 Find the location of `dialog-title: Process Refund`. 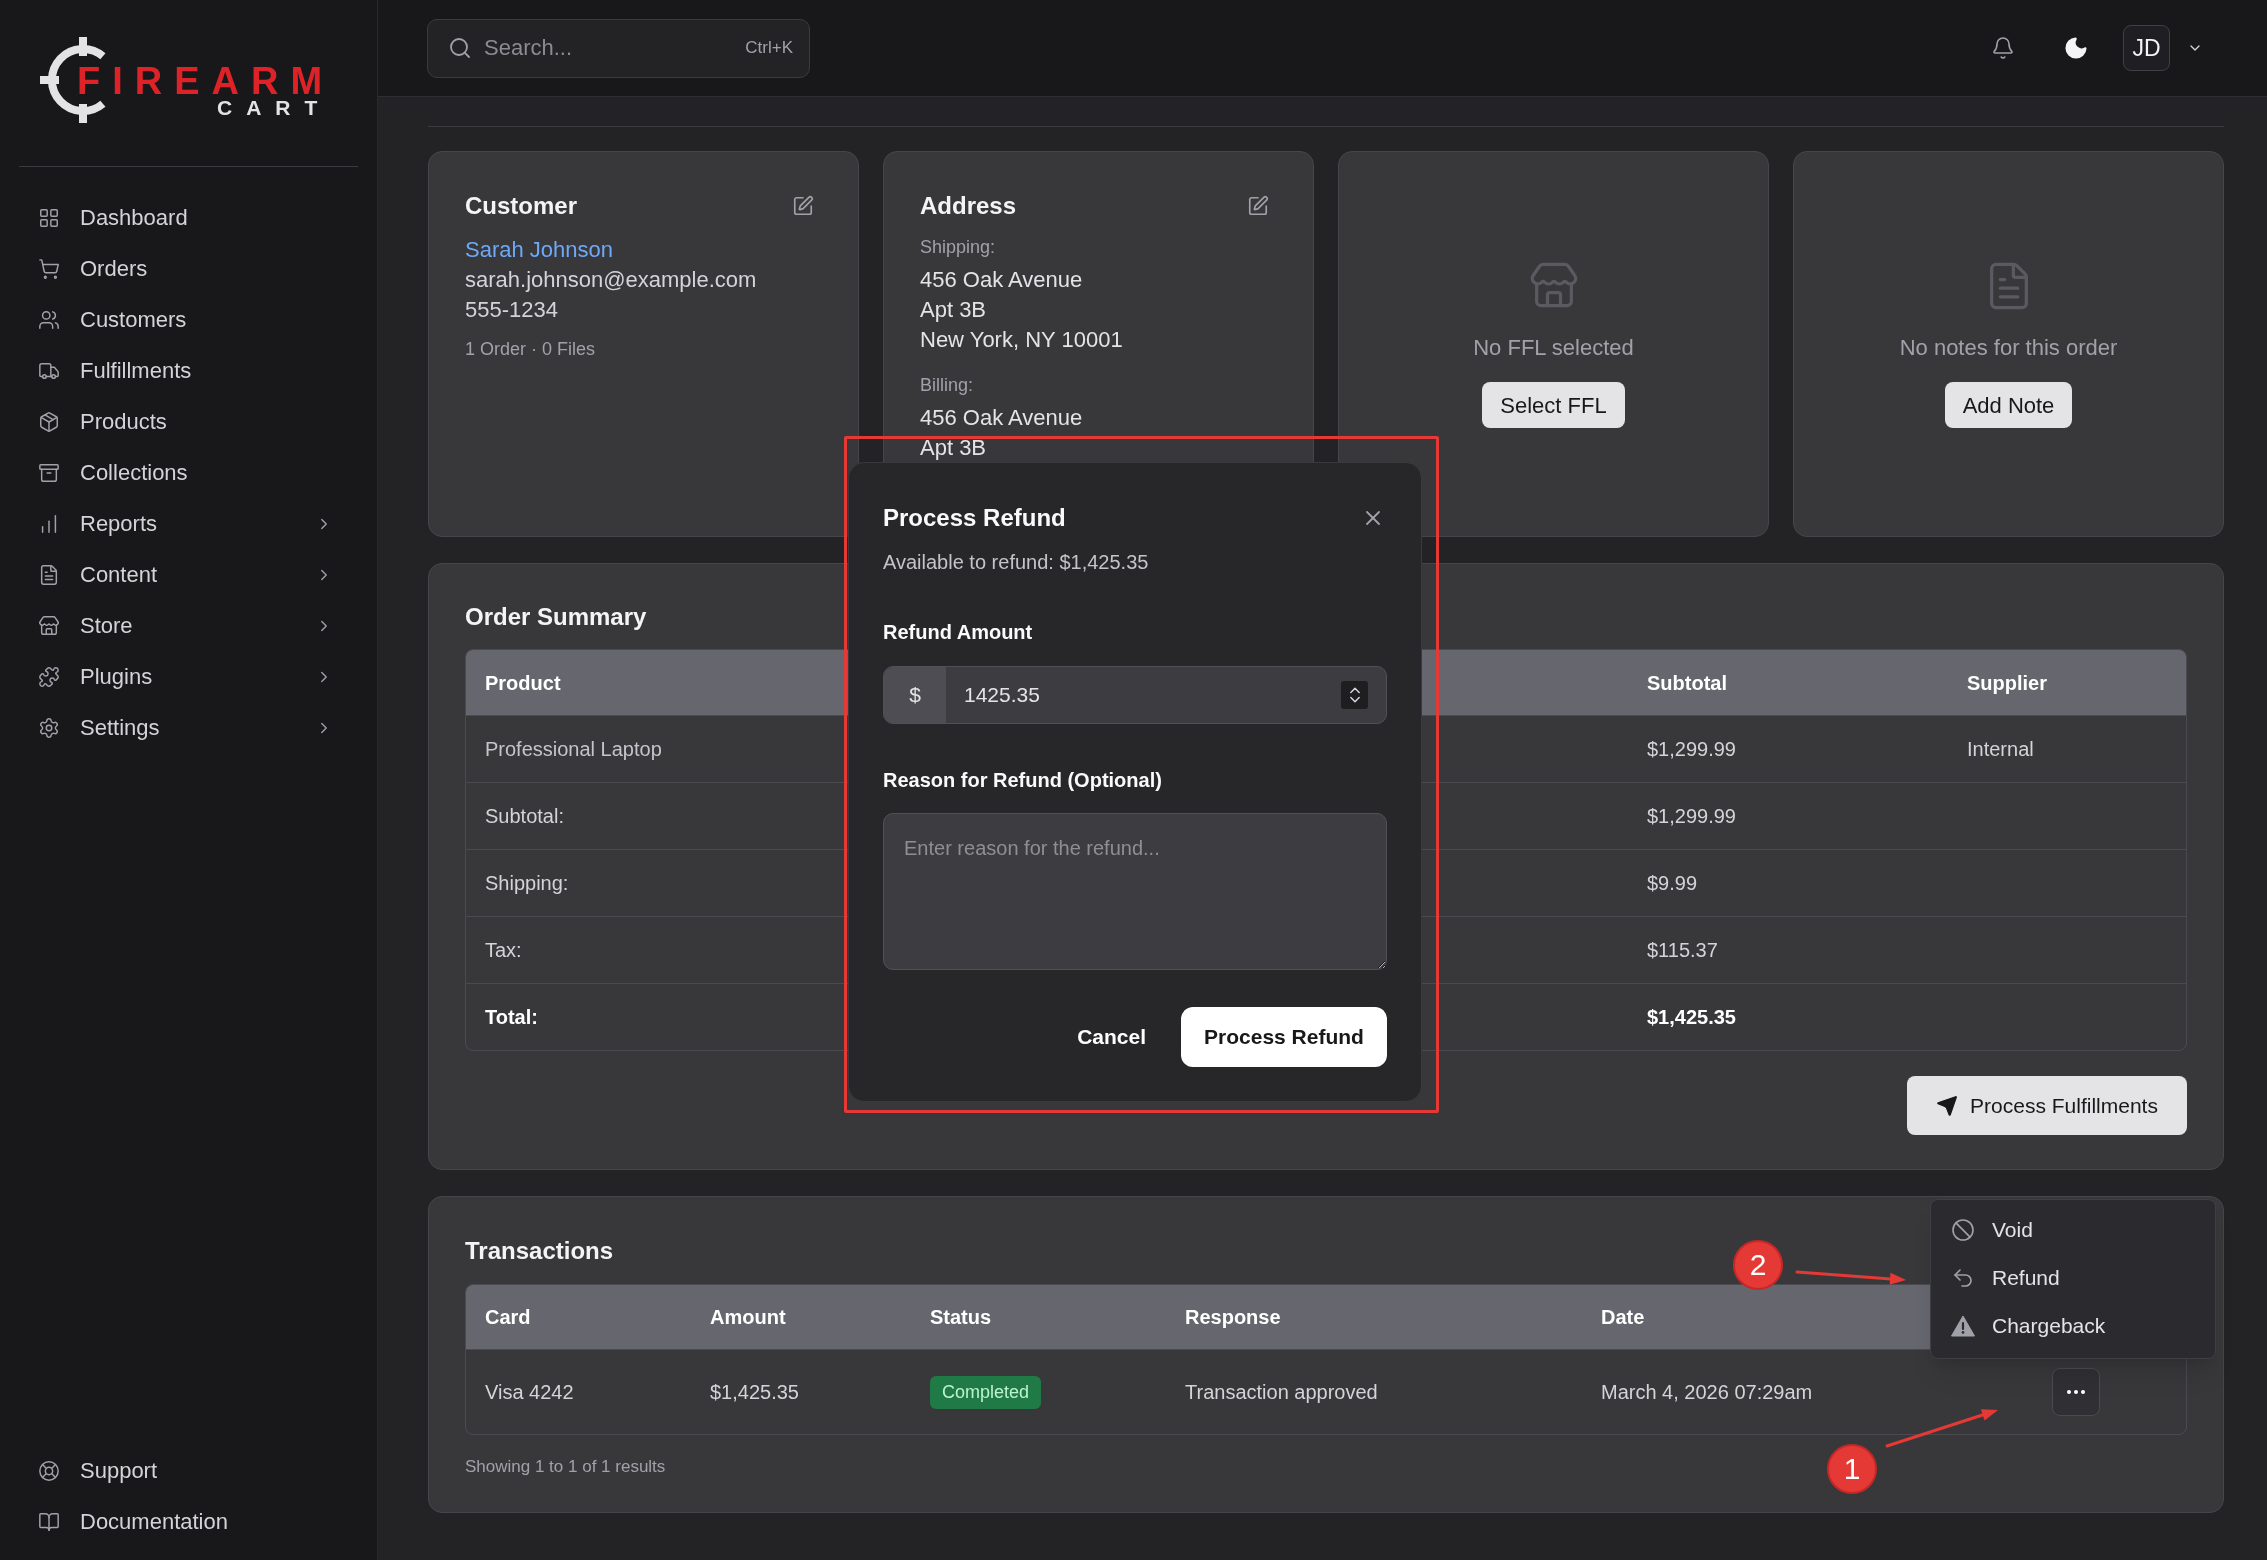

dialog-title: Process Refund is located at coordinates (974, 518).